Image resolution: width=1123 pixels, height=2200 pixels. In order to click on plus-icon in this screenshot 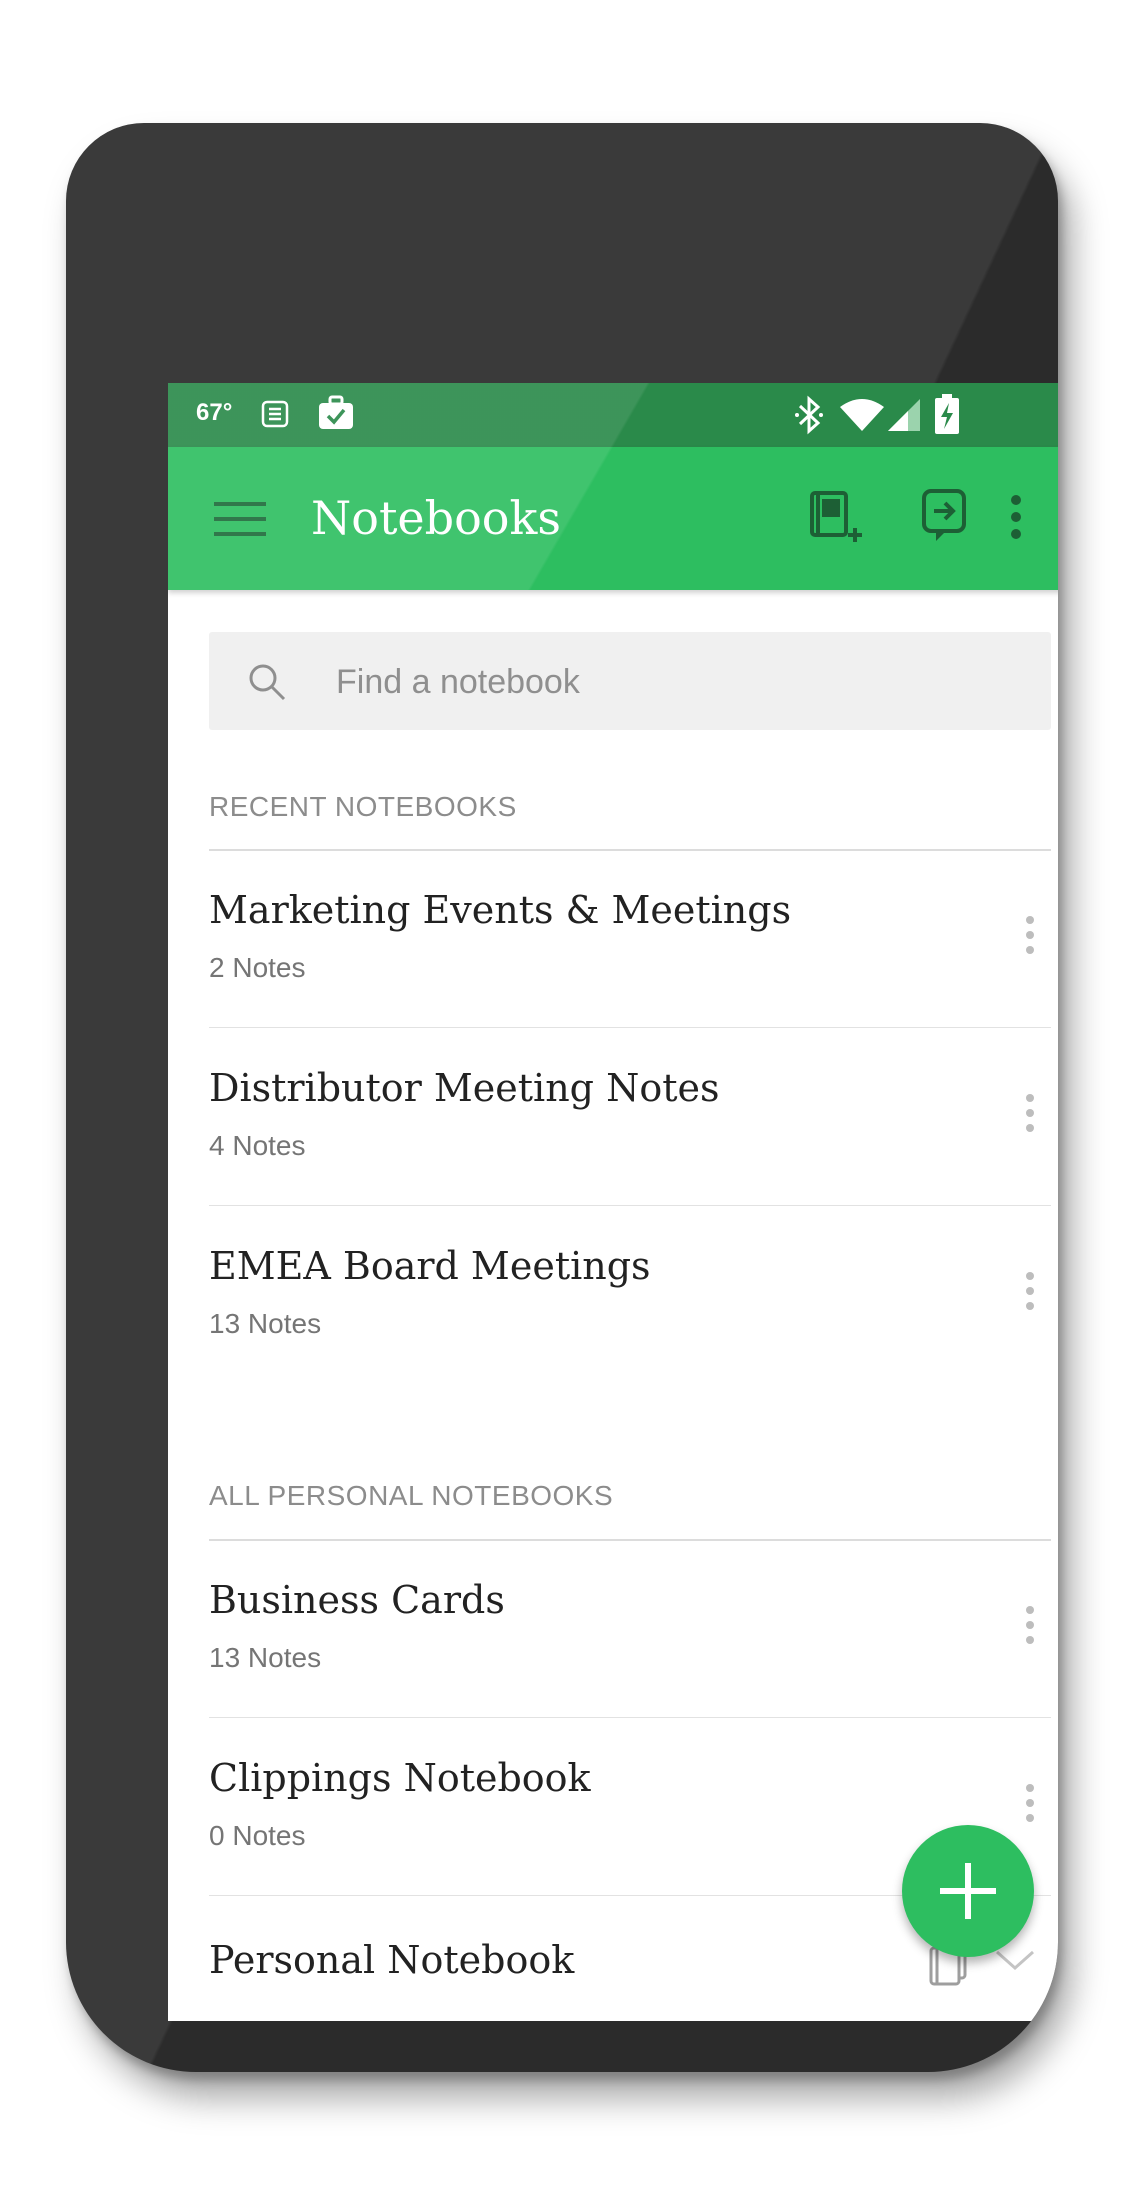, I will do `click(968, 1893)`.